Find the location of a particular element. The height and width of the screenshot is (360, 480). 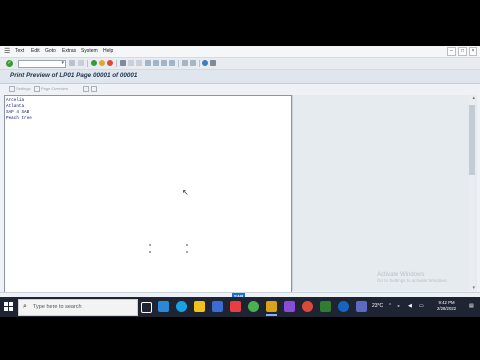

minimize-icon: – is located at coordinates (451, 51).